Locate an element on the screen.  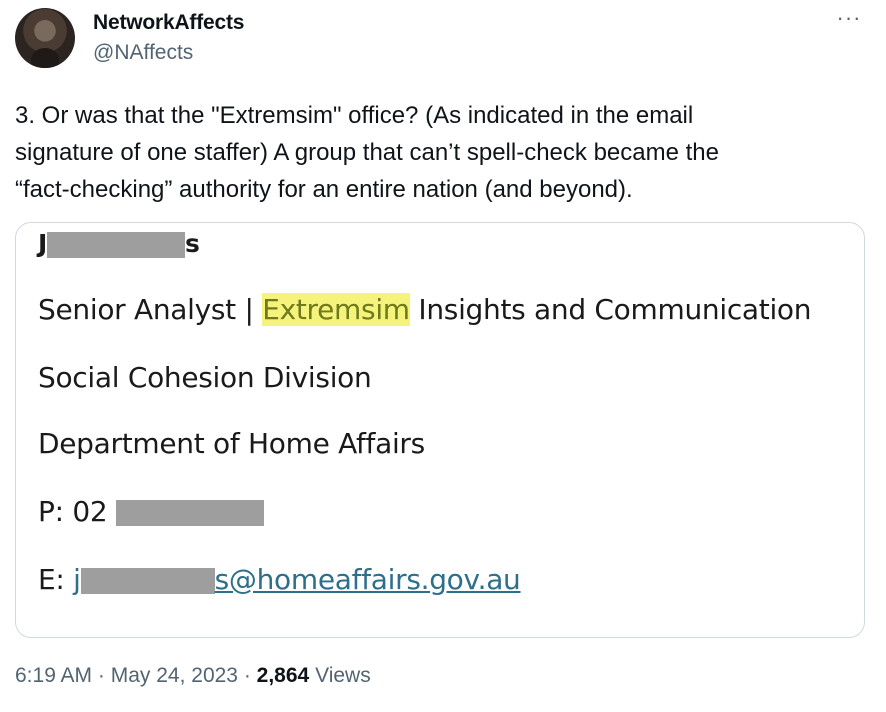
tweet-meta: 6:19 AM · May 24, 2023 · 2,864 Views is located at coordinates (193, 676).